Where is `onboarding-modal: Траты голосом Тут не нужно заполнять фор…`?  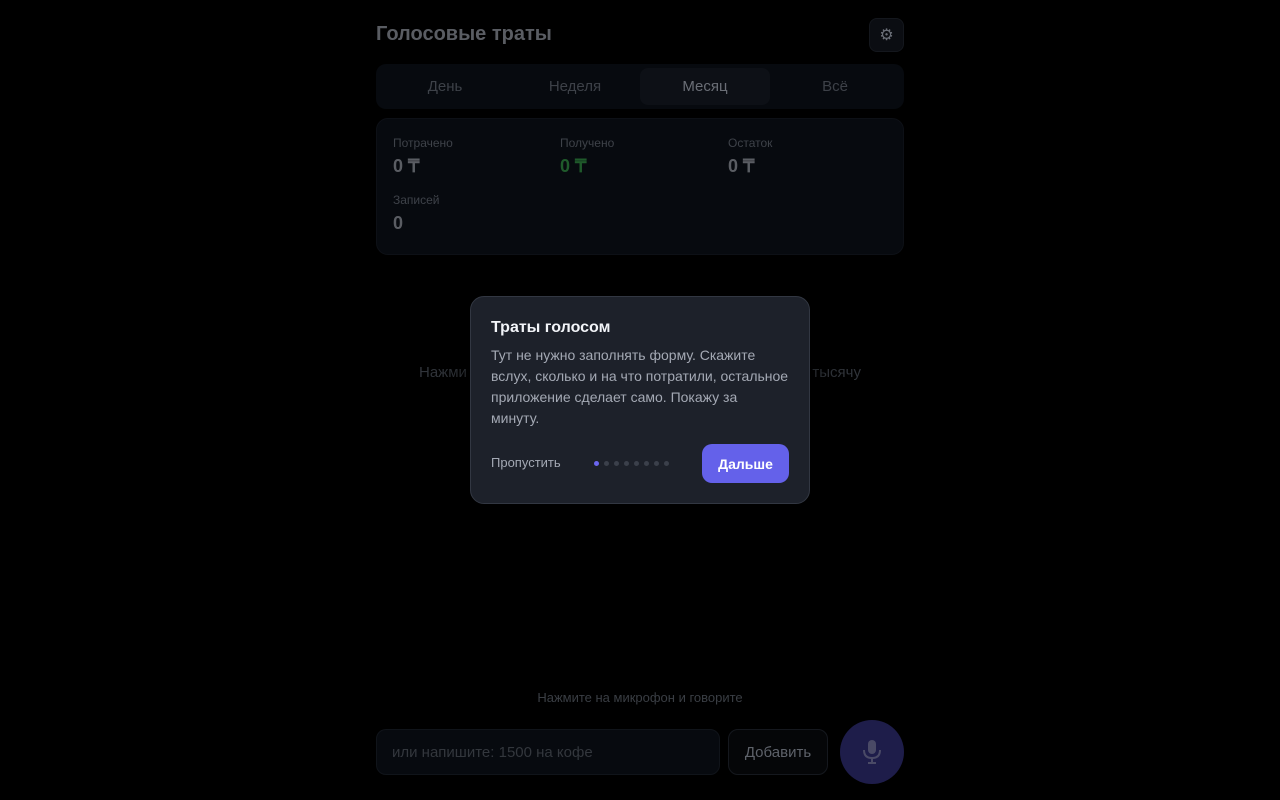
onboarding-modal: Траты голосом Тут не нужно заполнять фор… is located at coordinates (640, 400).